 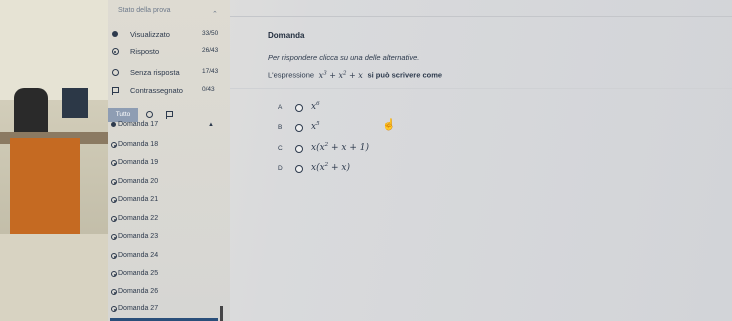 What do you see at coordinates (340, 147) in the screenshot?
I see `option-value: x(x2 + x + 1)` at bounding box center [340, 147].